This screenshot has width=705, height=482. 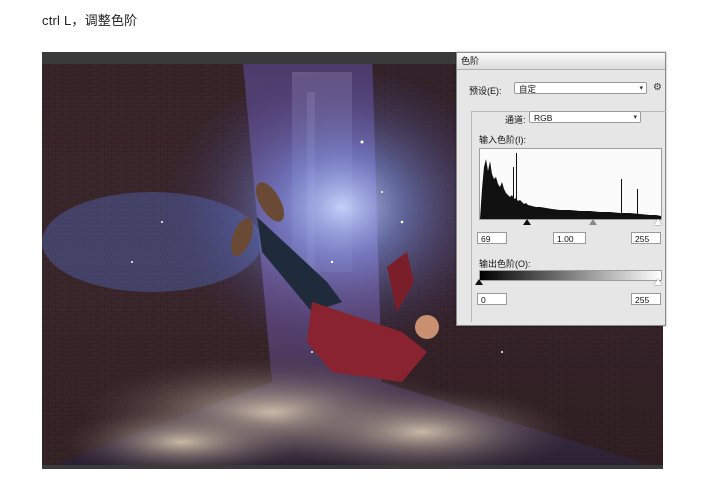 I want to click on output-black-field: 0, so click(x=492, y=299).